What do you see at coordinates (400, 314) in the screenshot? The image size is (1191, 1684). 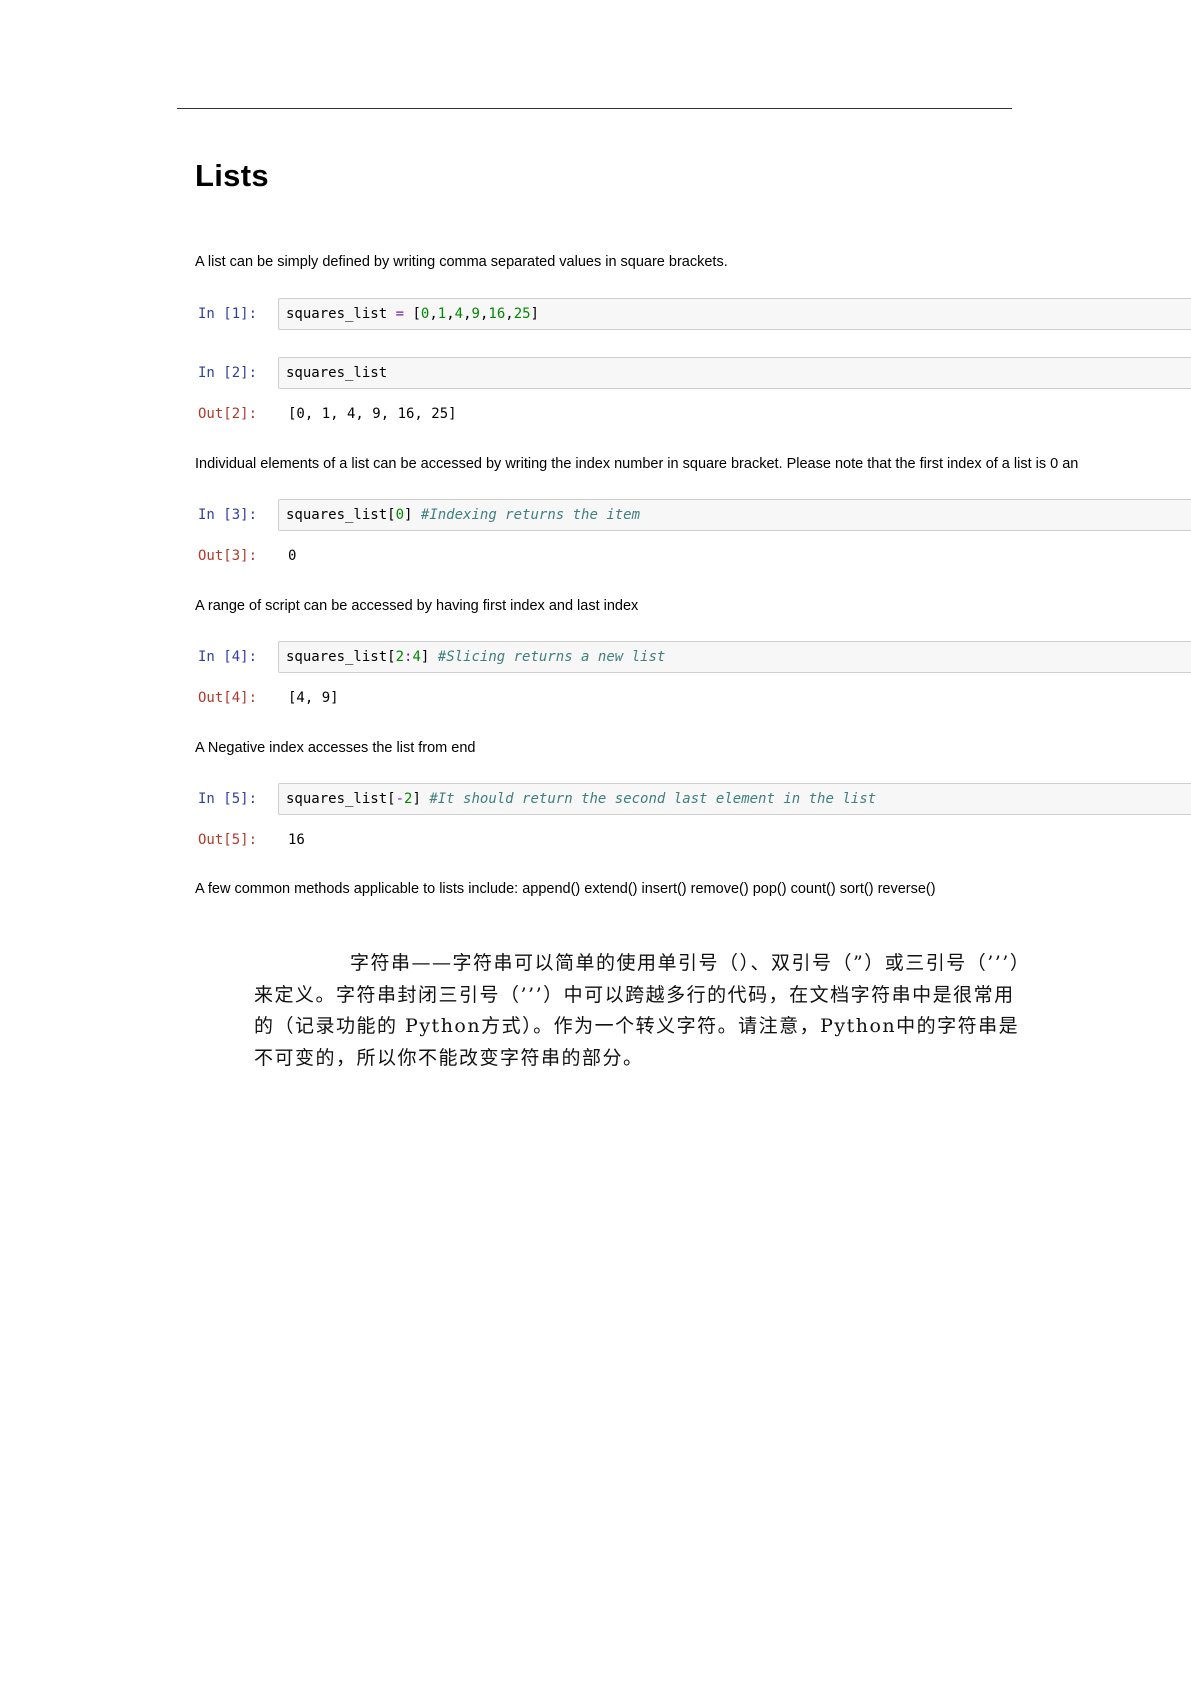 I see `code-operator: =` at bounding box center [400, 314].